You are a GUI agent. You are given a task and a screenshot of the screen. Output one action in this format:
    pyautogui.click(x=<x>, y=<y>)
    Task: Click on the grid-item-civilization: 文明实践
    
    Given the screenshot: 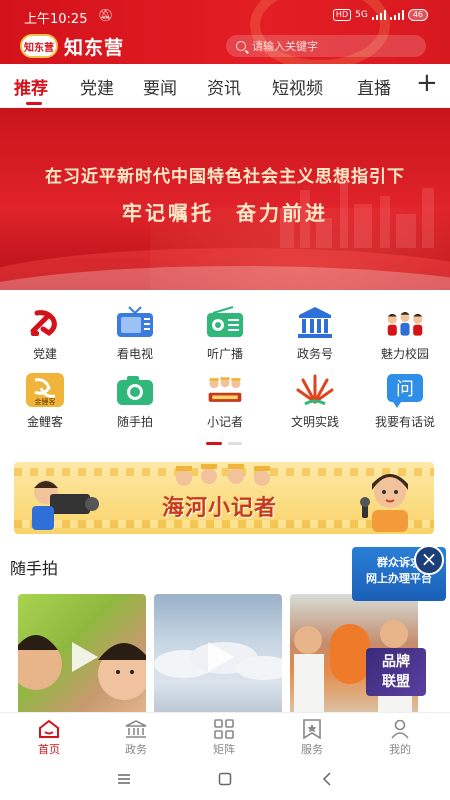 What is the action you would take?
    pyautogui.click(x=315, y=401)
    